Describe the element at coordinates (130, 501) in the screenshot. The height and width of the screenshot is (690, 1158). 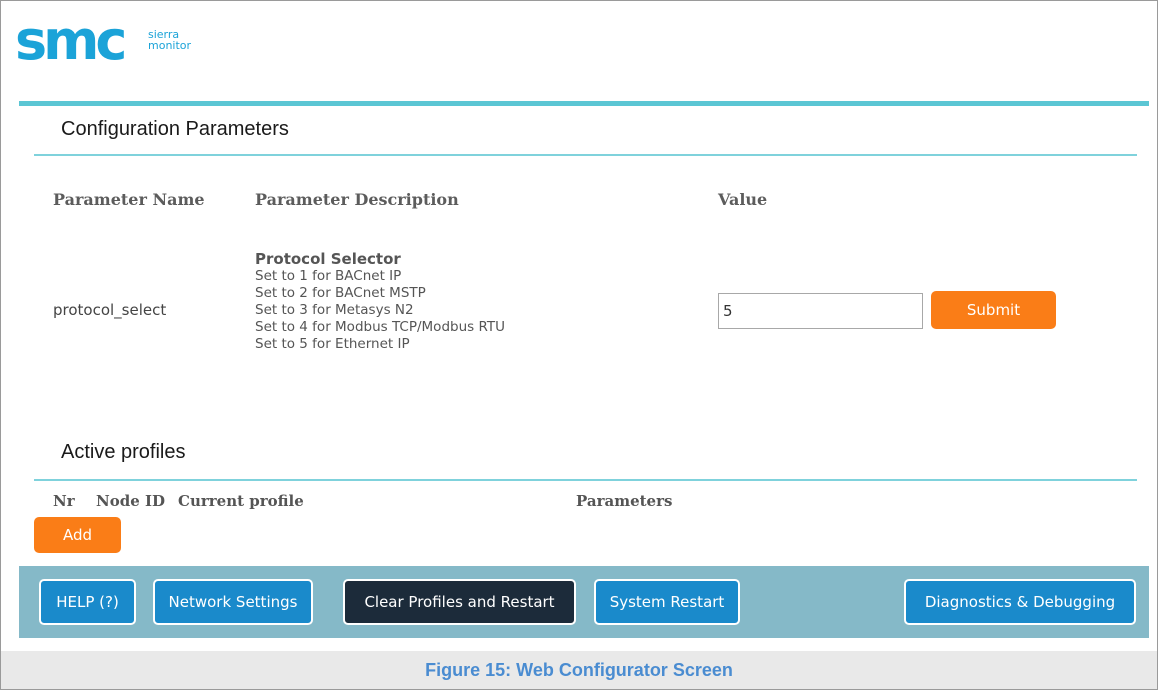
I see `profiles-header-node-id: Node ID` at that location.